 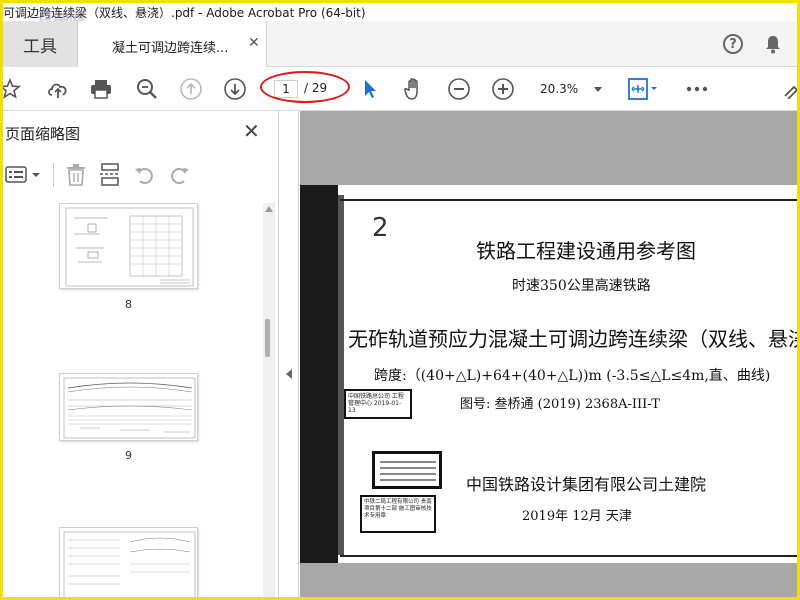 What do you see at coordinates (341, 375) in the screenshot?
I see `page-binding-shadow` at bounding box center [341, 375].